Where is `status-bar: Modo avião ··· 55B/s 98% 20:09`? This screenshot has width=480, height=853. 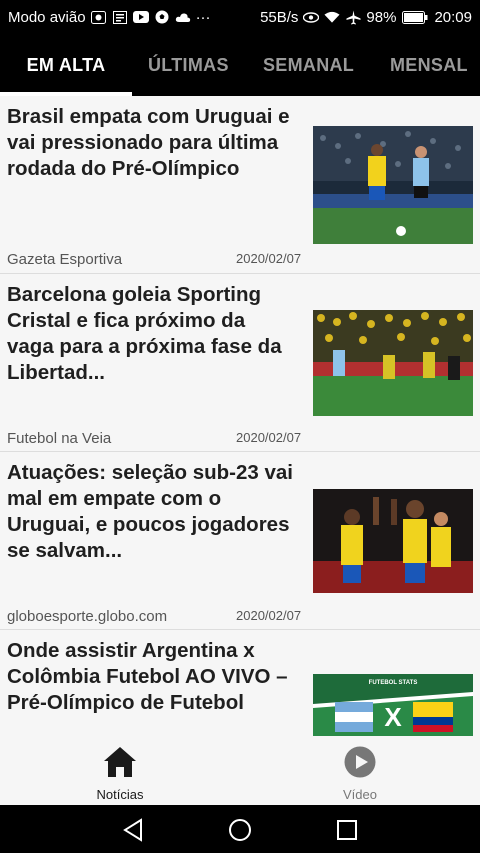 status-bar: Modo avião ··· 55B/s 98% 20:09 is located at coordinates (240, 17).